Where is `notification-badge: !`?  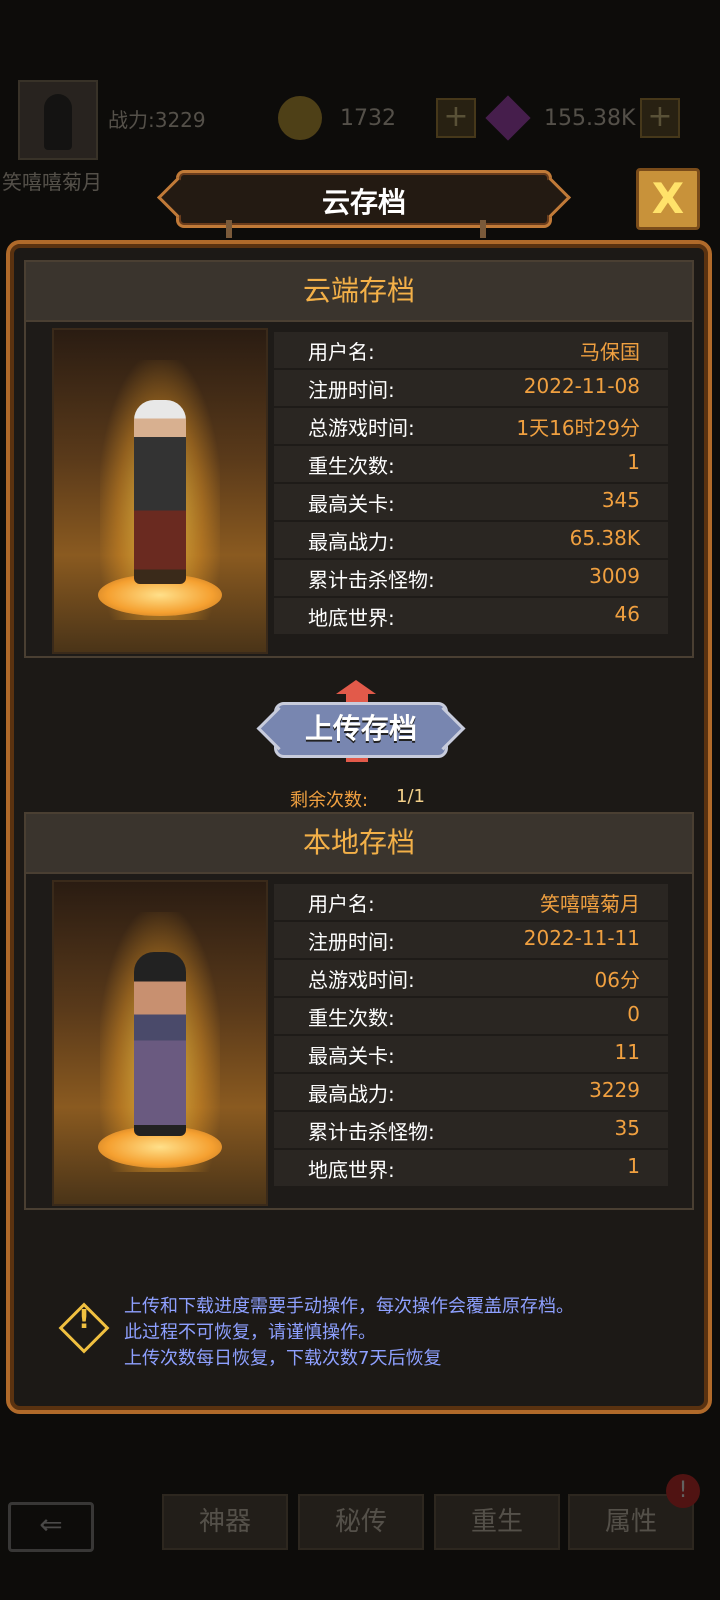
notification-badge: ! is located at coordinates (683, 1491).